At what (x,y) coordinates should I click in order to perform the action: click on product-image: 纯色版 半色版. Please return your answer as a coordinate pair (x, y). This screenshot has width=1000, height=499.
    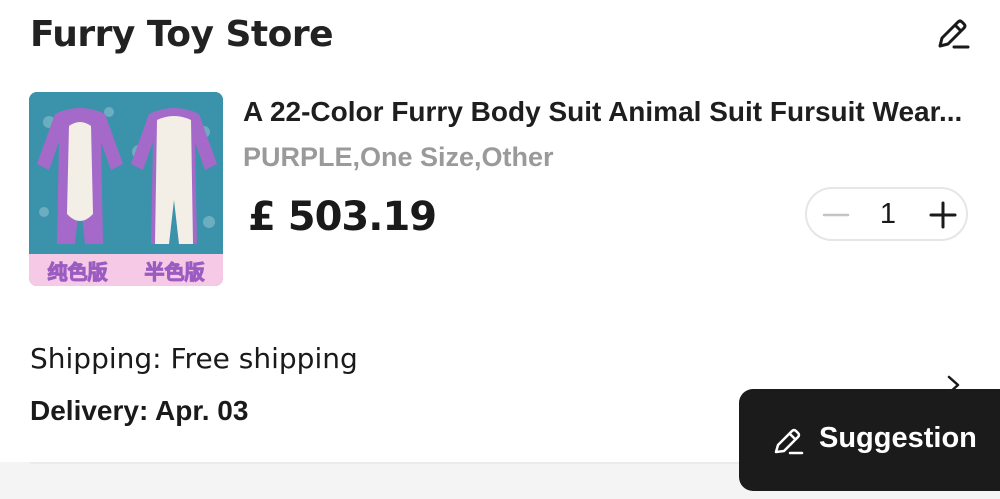
    Looking at the image, I should click on (126, 189).